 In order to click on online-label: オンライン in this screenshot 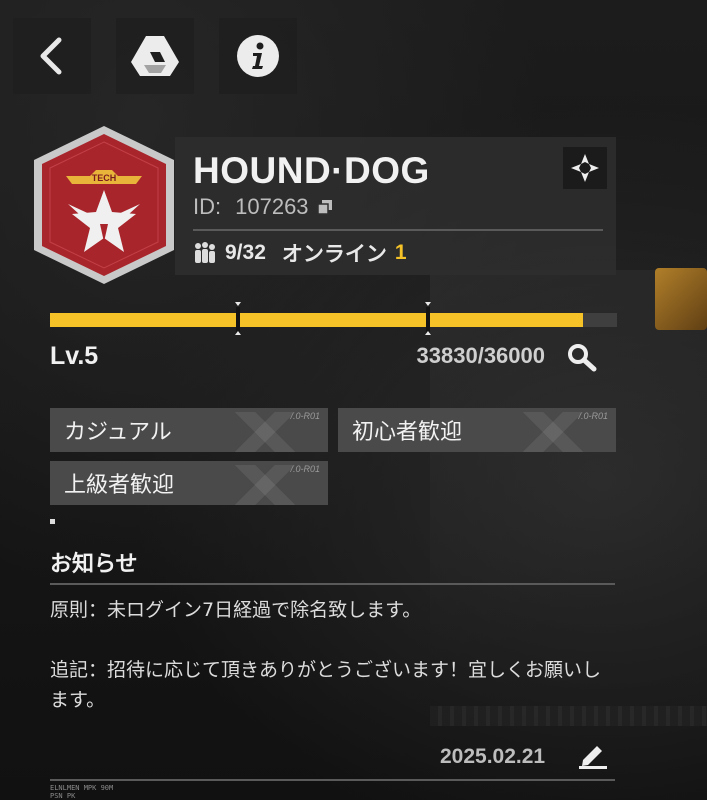, I will do `click(334, 254)`.